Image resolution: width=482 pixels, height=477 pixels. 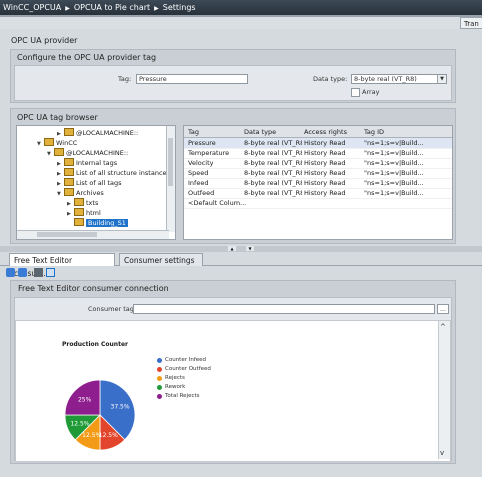 I want to click on save-icon, so click(x=38, y=272).